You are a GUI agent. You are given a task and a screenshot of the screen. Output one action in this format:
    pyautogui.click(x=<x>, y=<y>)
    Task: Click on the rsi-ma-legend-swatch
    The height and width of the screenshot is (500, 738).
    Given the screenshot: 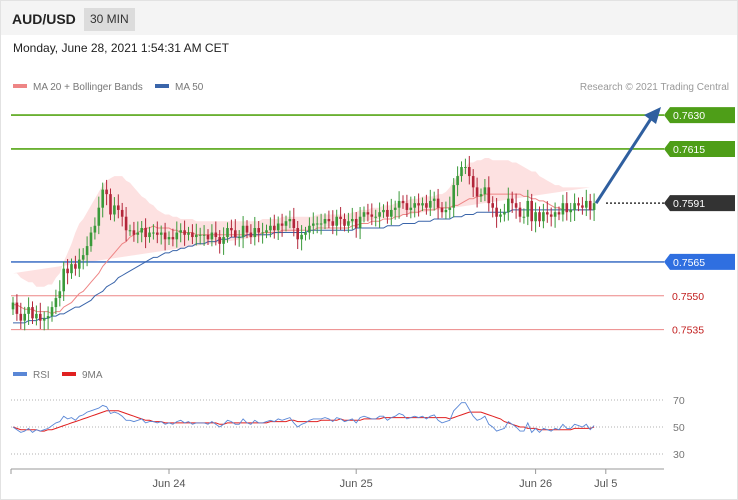 What is the action you would take?
    pyautogui.click(x=69, y=374)
    